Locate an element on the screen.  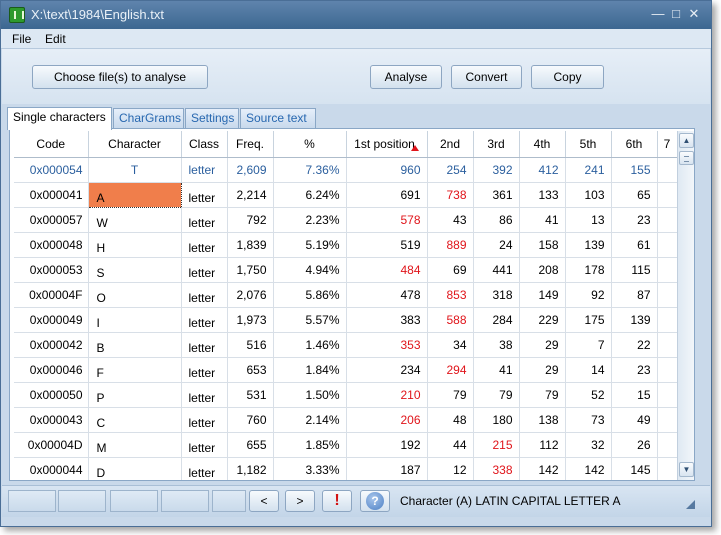
cell-character: M is located at coordinates (135, 445).